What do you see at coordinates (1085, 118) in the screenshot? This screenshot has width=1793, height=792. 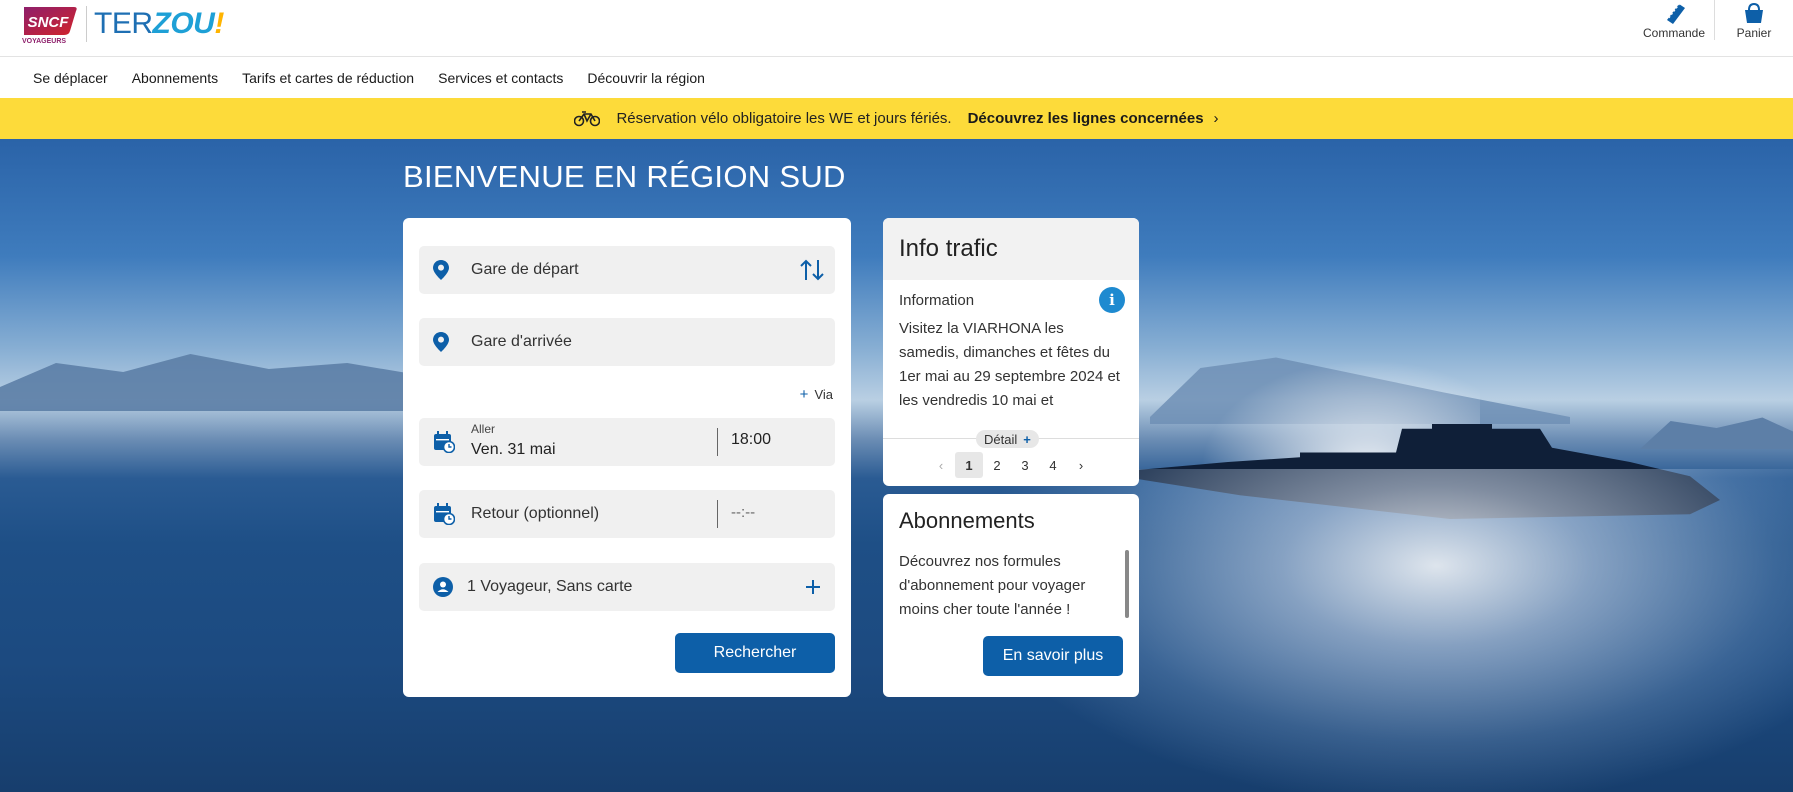 I see `banner-link-label: Découvrez les lignes concernées` at bounding box center [1085, 118].